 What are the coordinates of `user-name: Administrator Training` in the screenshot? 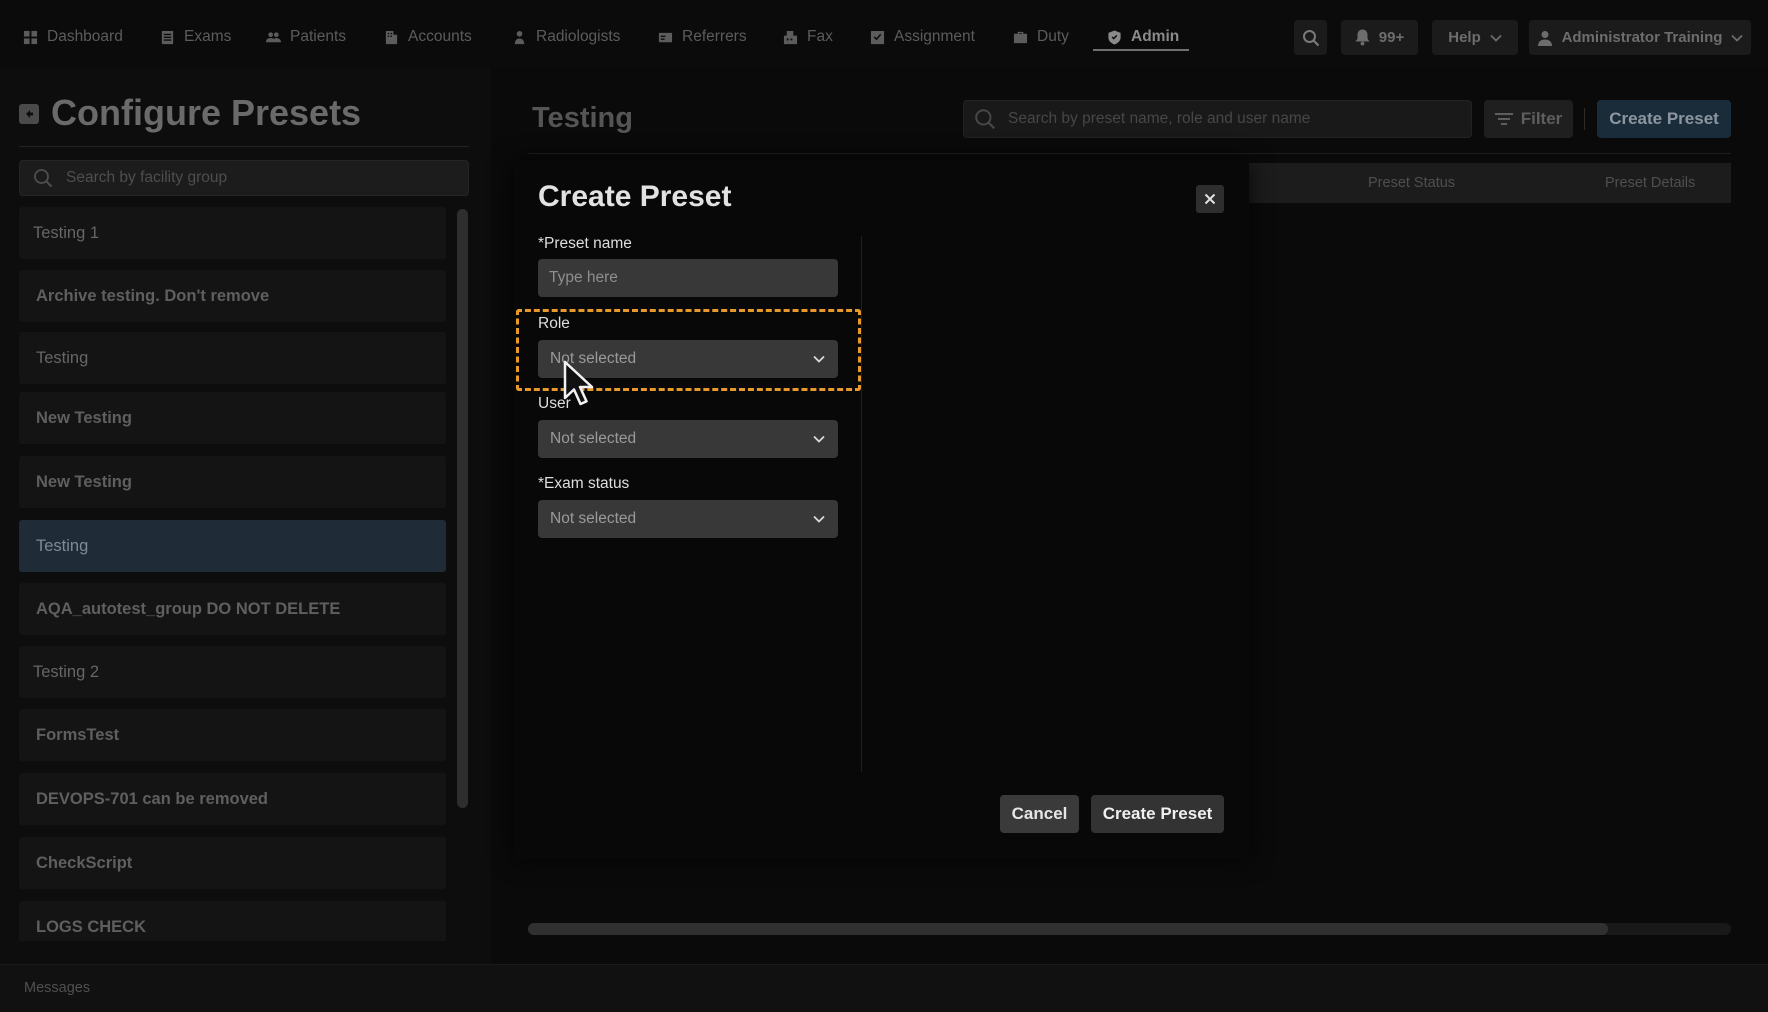 It's located at (1642, 37).